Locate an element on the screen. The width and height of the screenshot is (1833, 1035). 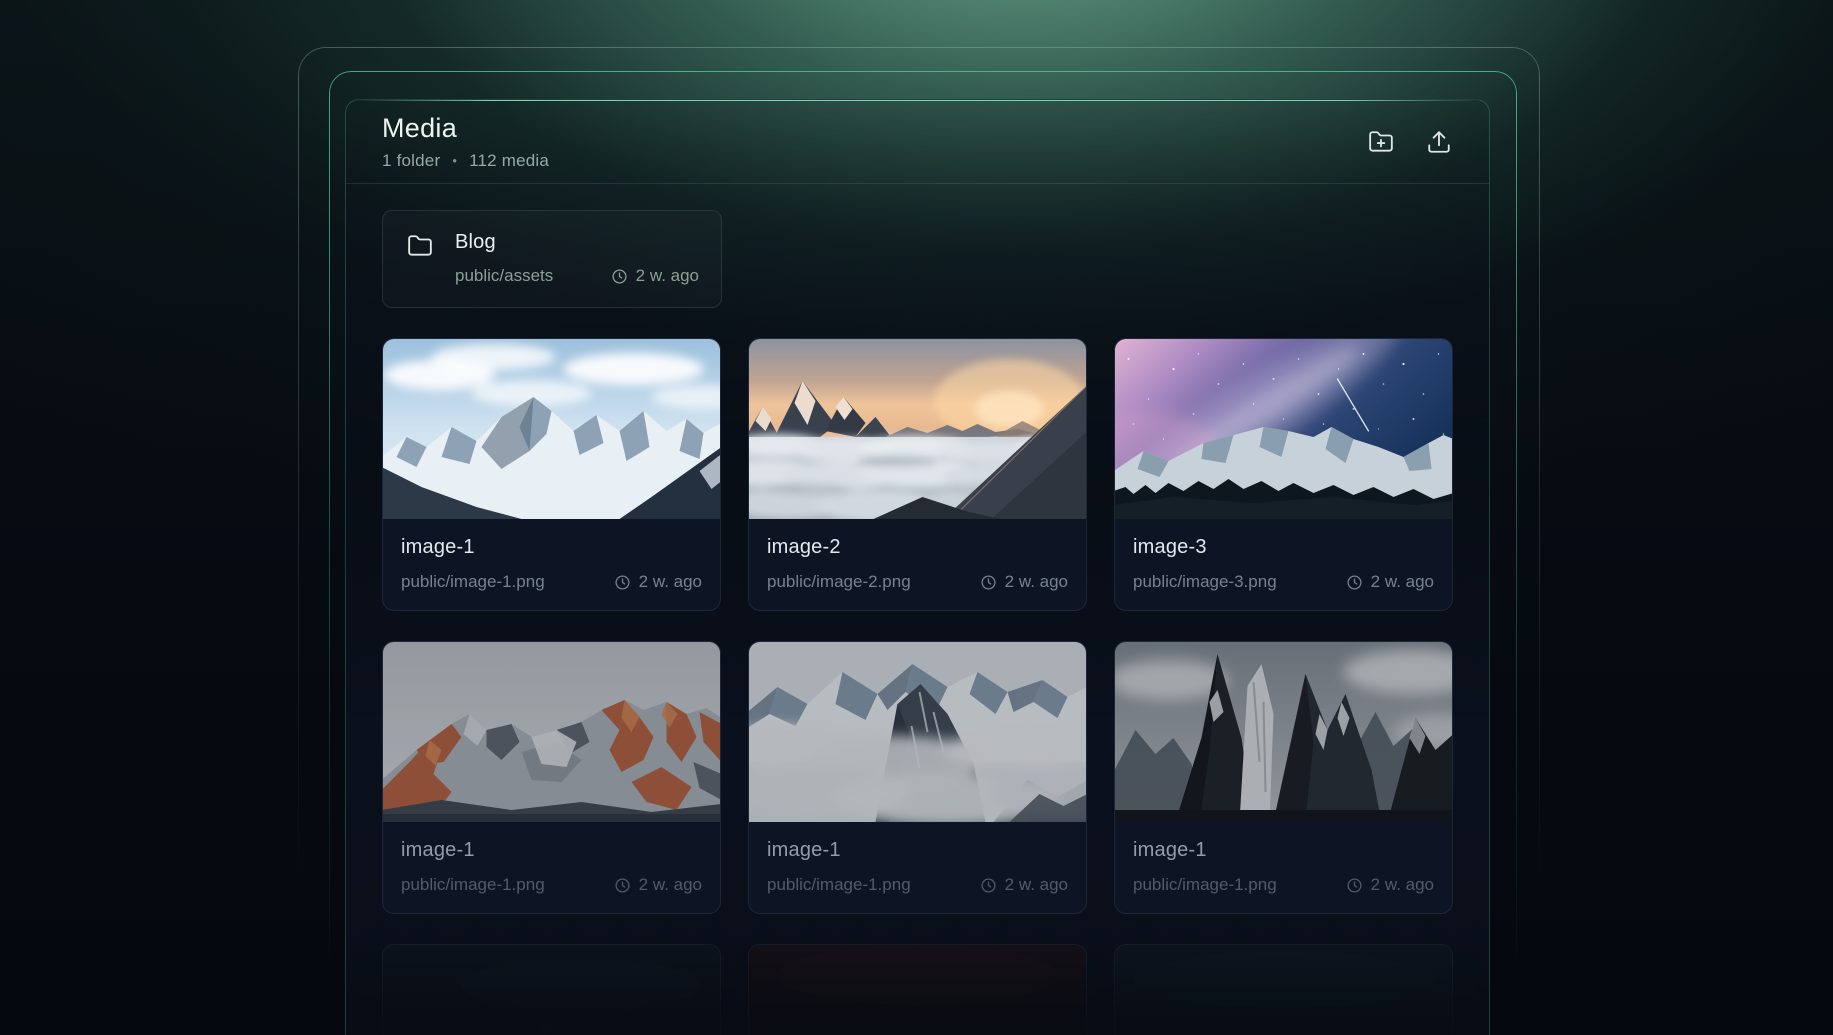
media-card-image-3: image-3 public/image-3.png 2 w. ago is located at coordinates (1283, 474).